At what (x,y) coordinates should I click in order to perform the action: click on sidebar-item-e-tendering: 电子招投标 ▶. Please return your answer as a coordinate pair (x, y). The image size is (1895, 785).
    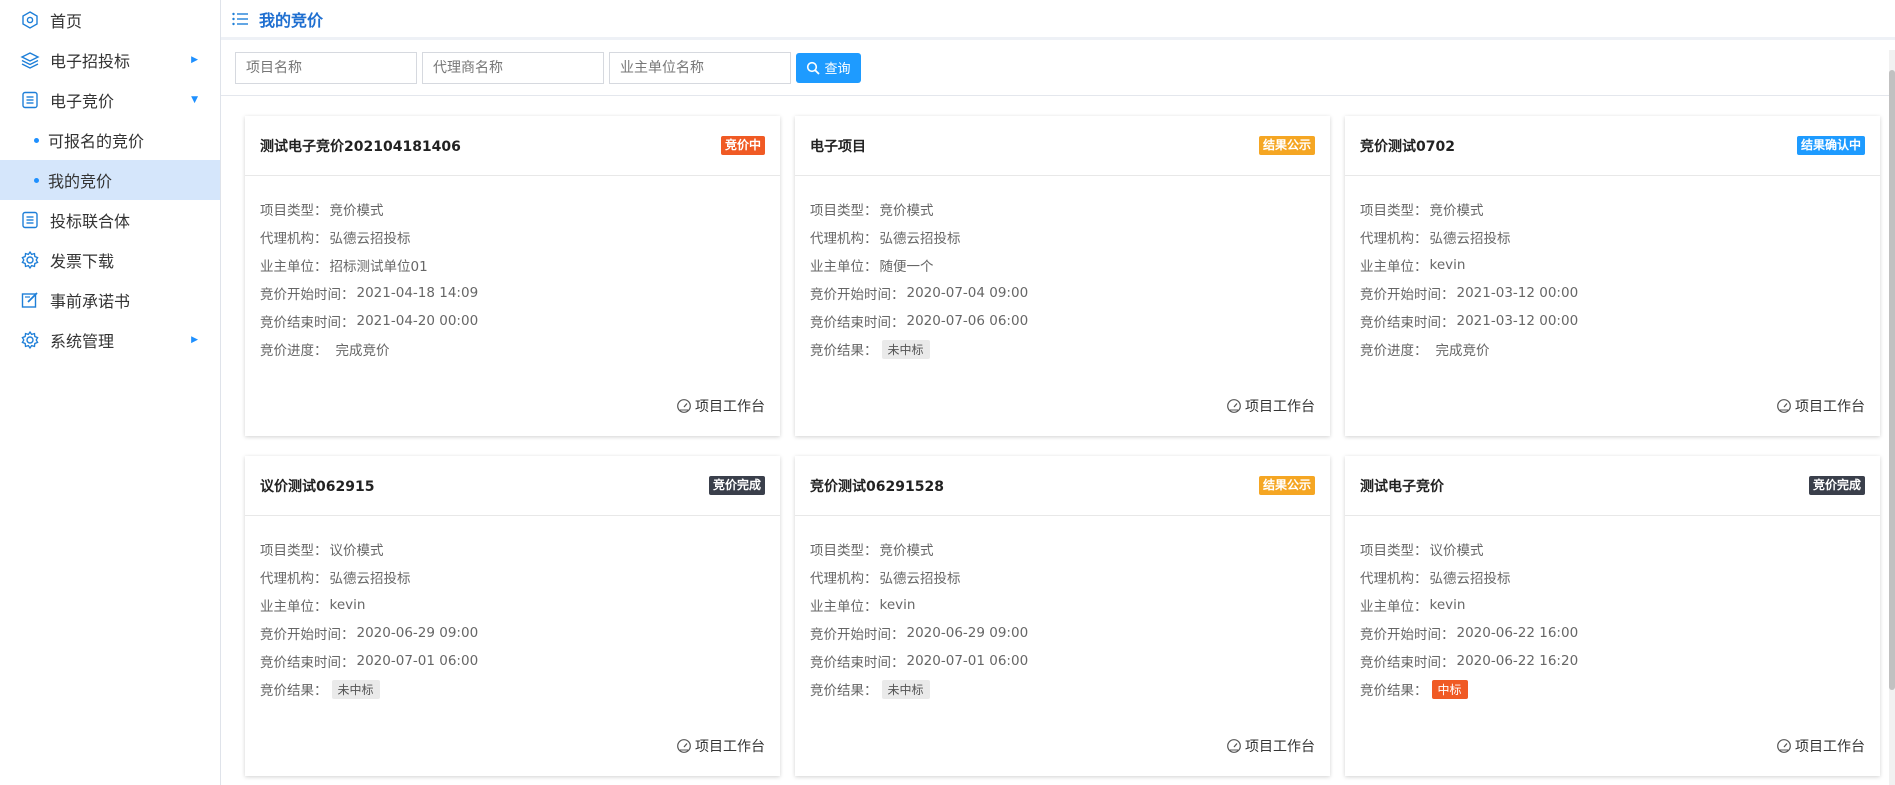
    Looking at the image, I should click on (110, 60).